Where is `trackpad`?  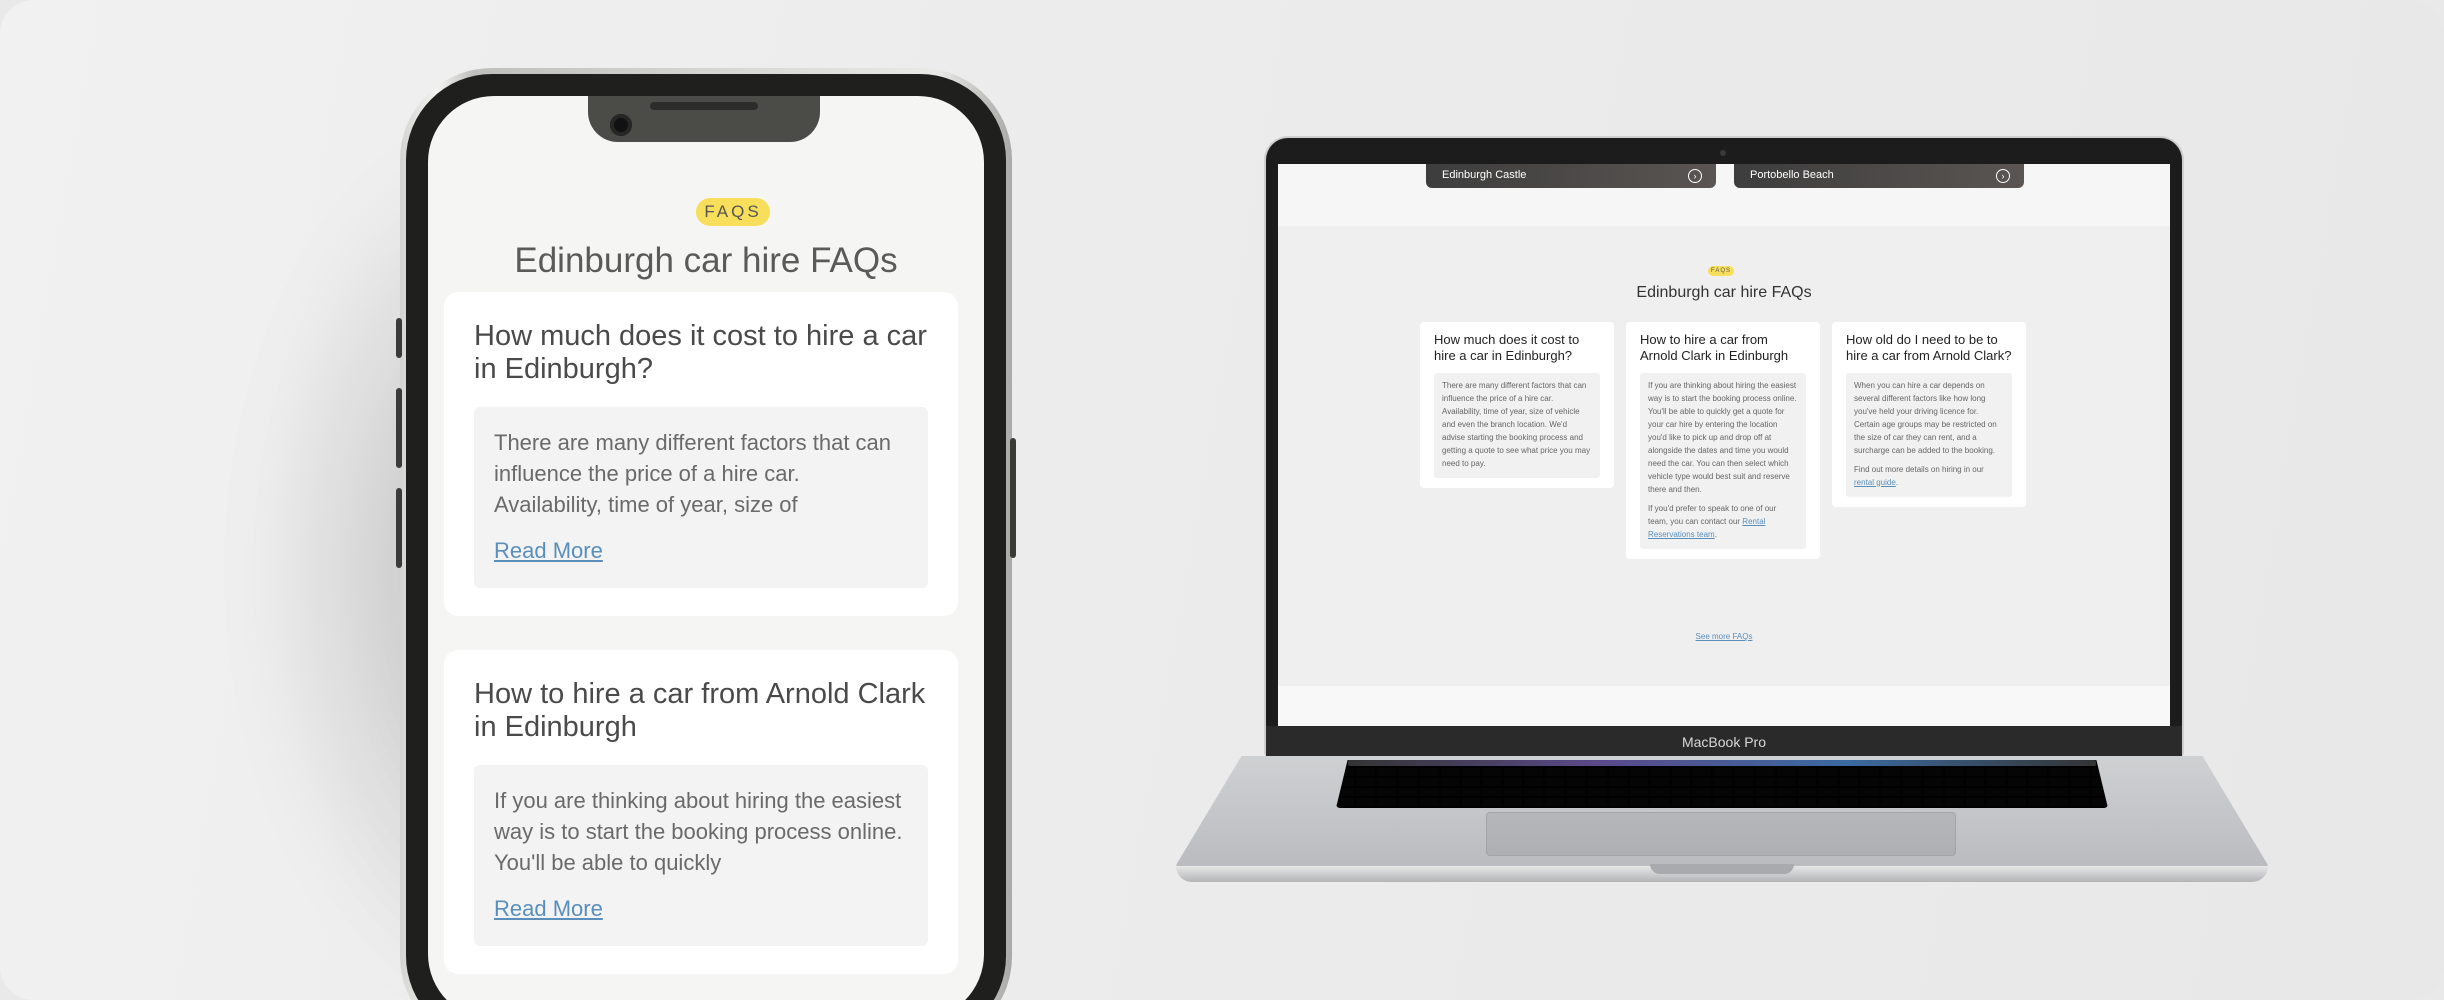
trackpad is located at coordinates (1721, 834).